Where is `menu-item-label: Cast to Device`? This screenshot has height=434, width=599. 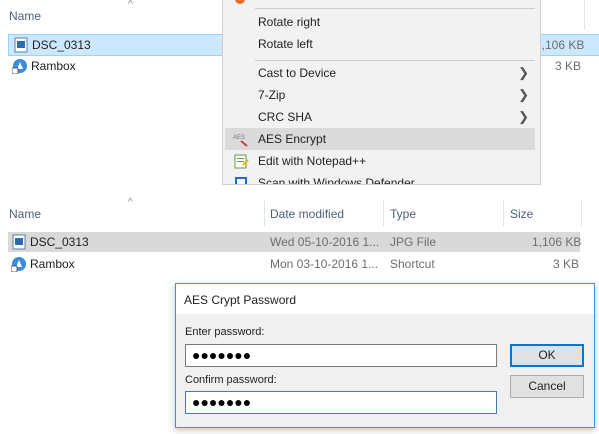
menu-item-label: Cast to Device is located at coordinates (297, 73).